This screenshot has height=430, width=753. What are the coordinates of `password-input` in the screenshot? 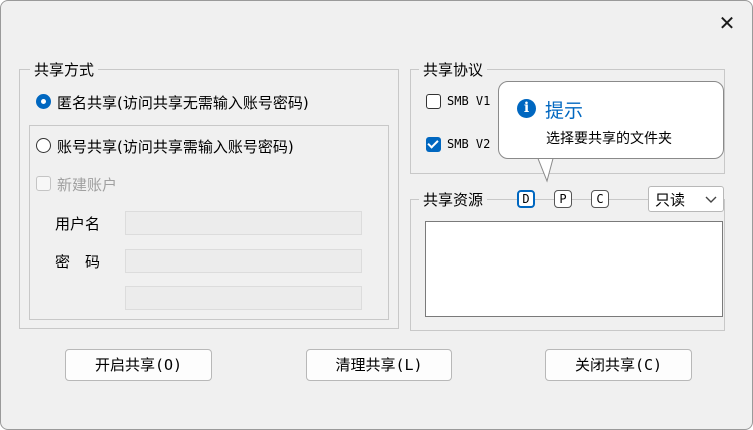 It's located at (243, 261).